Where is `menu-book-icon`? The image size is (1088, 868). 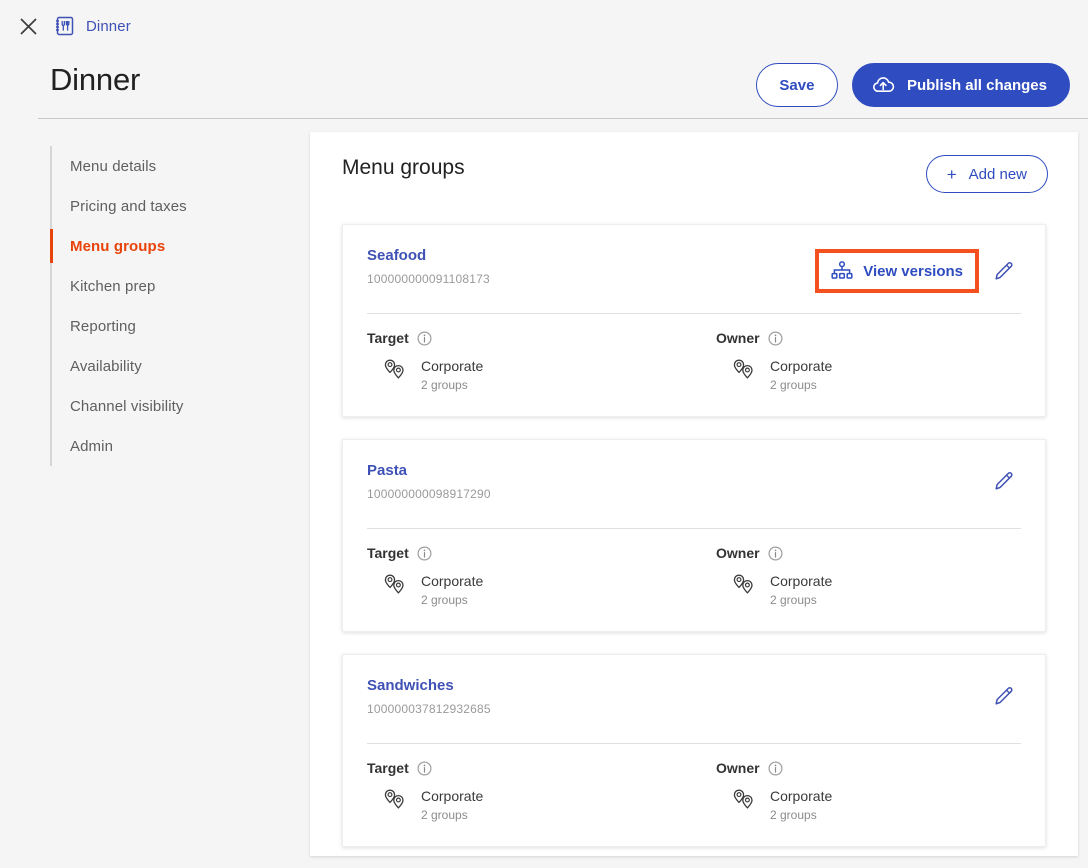 menu-book-icon is located at coordinates (65, 26).